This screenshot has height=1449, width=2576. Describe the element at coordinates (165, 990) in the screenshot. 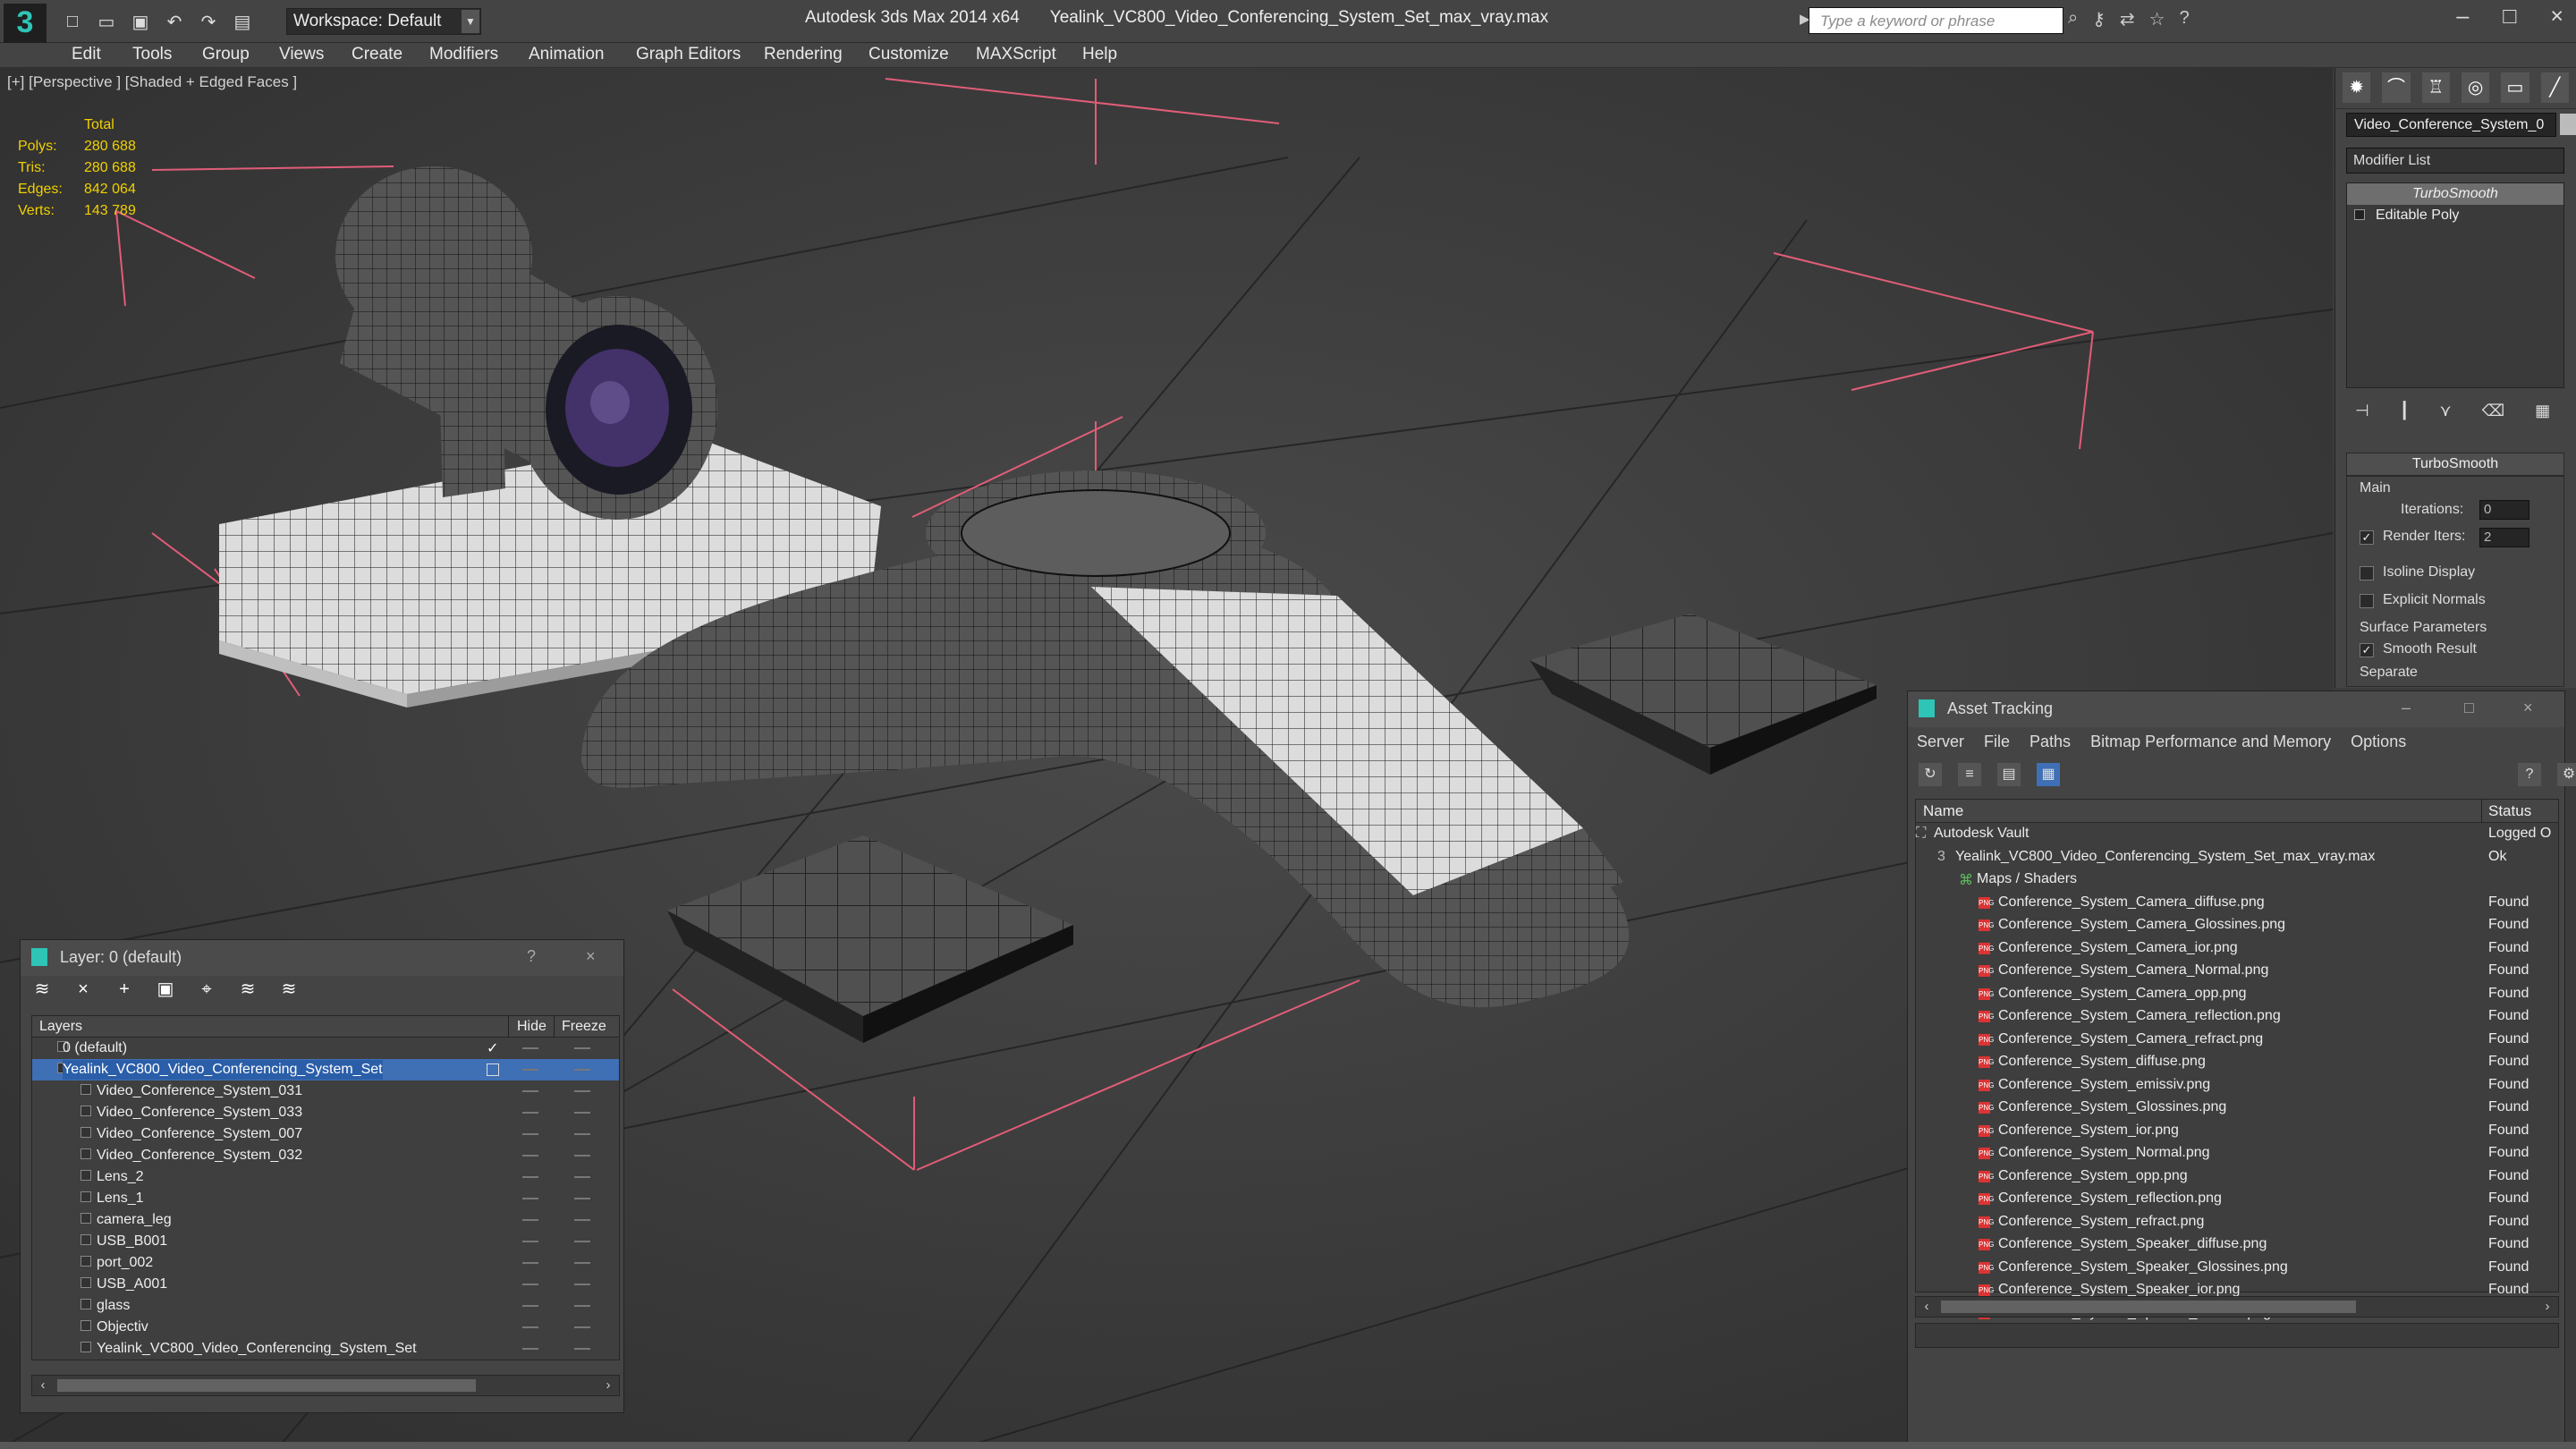

I see `select-objects-icon: ▣` at that location.